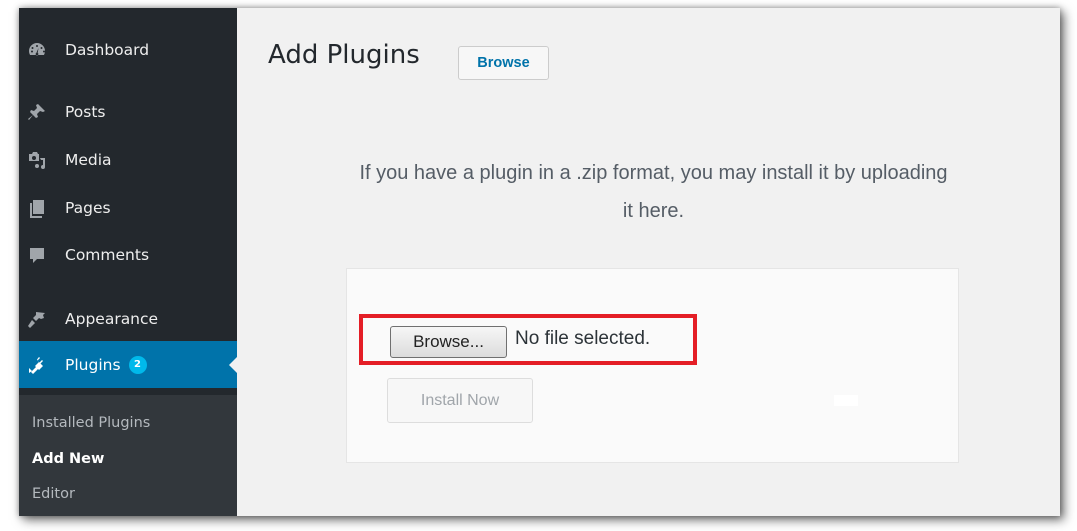  I want to click on decorative-mark, so click(846, 400).